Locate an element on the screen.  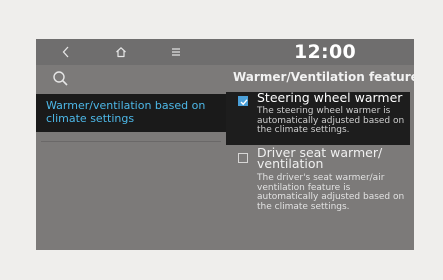
top-bar: 12:00 is located at coordinates (225, 52).